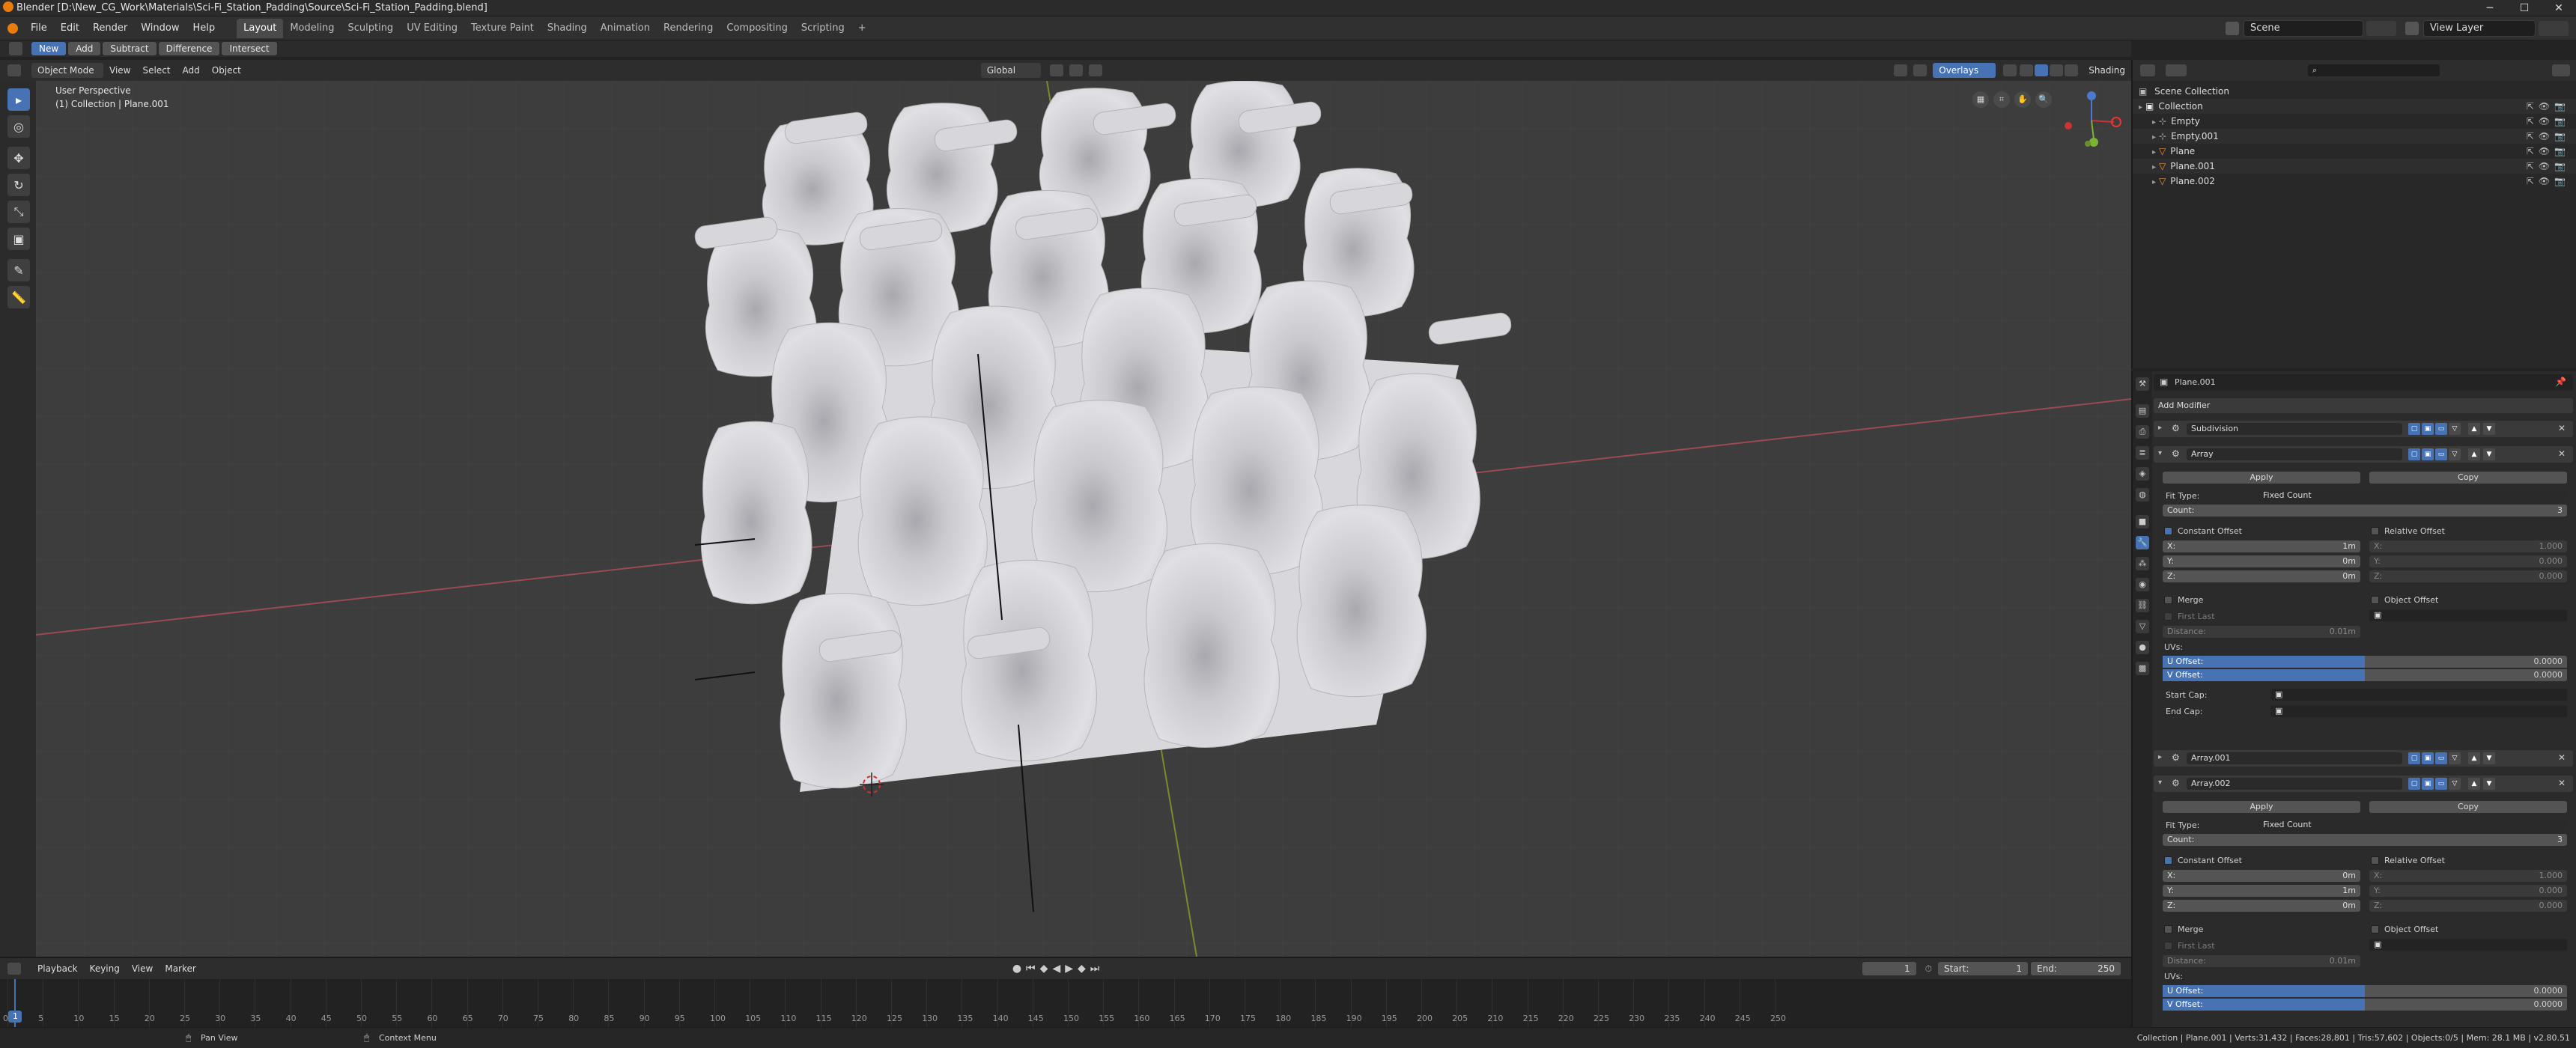  I want to click on maximize-icon: ☐, so click(2524, 8).